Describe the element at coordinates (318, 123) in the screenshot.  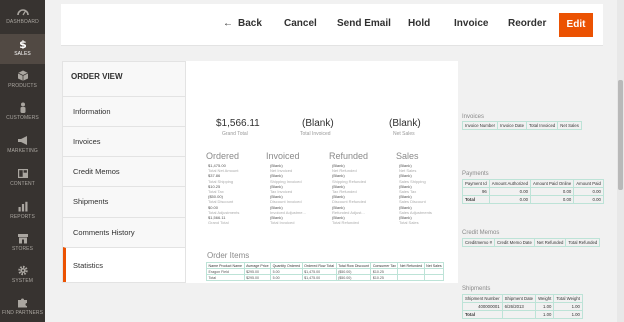
I see `total-invoiced-value: (Blank)` at that location.